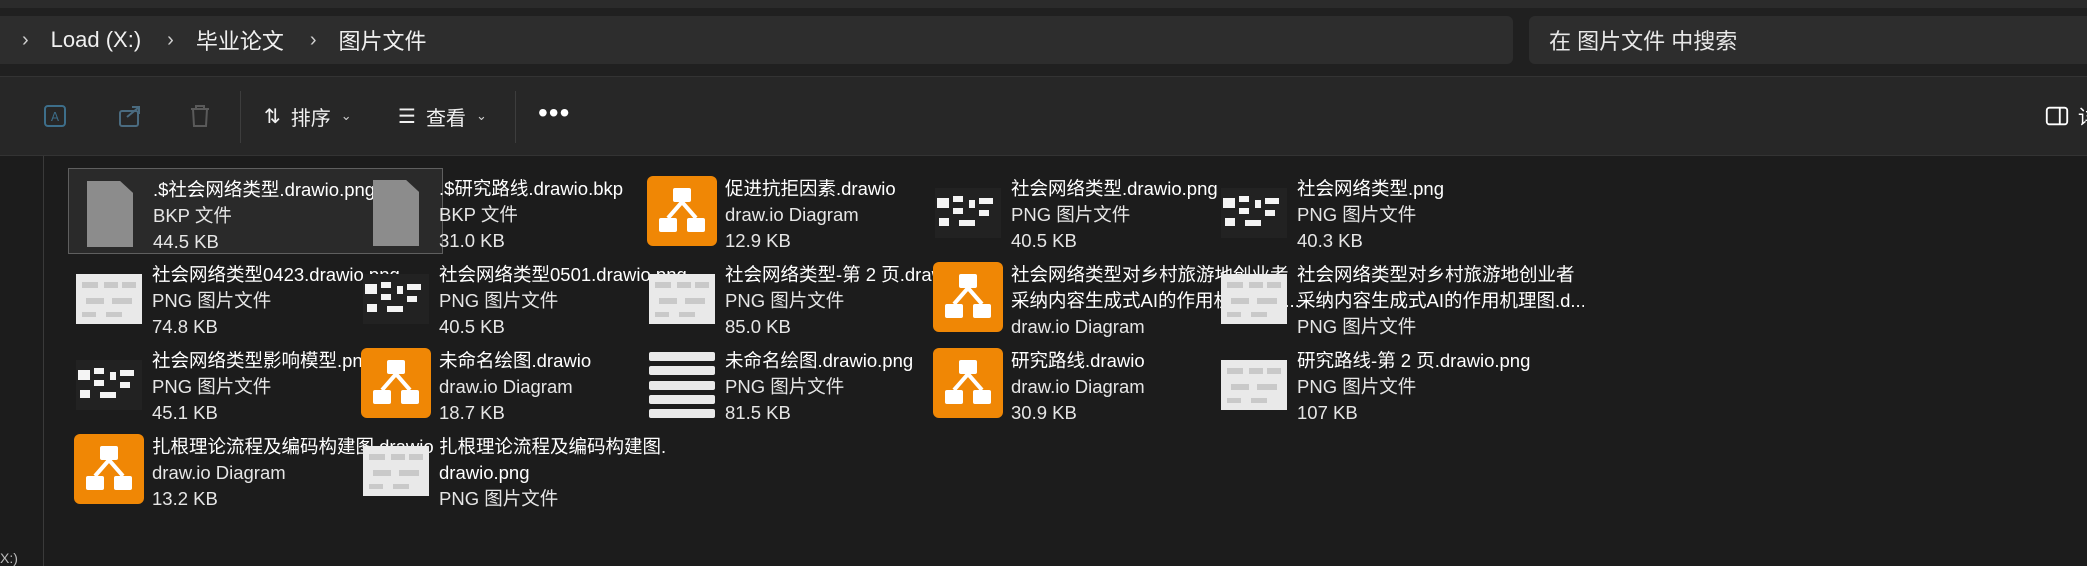 The height and width of the screenshot is (566, 2087). I want to click on view-button: ☰ 查看 ⌄, so click(442, 116).